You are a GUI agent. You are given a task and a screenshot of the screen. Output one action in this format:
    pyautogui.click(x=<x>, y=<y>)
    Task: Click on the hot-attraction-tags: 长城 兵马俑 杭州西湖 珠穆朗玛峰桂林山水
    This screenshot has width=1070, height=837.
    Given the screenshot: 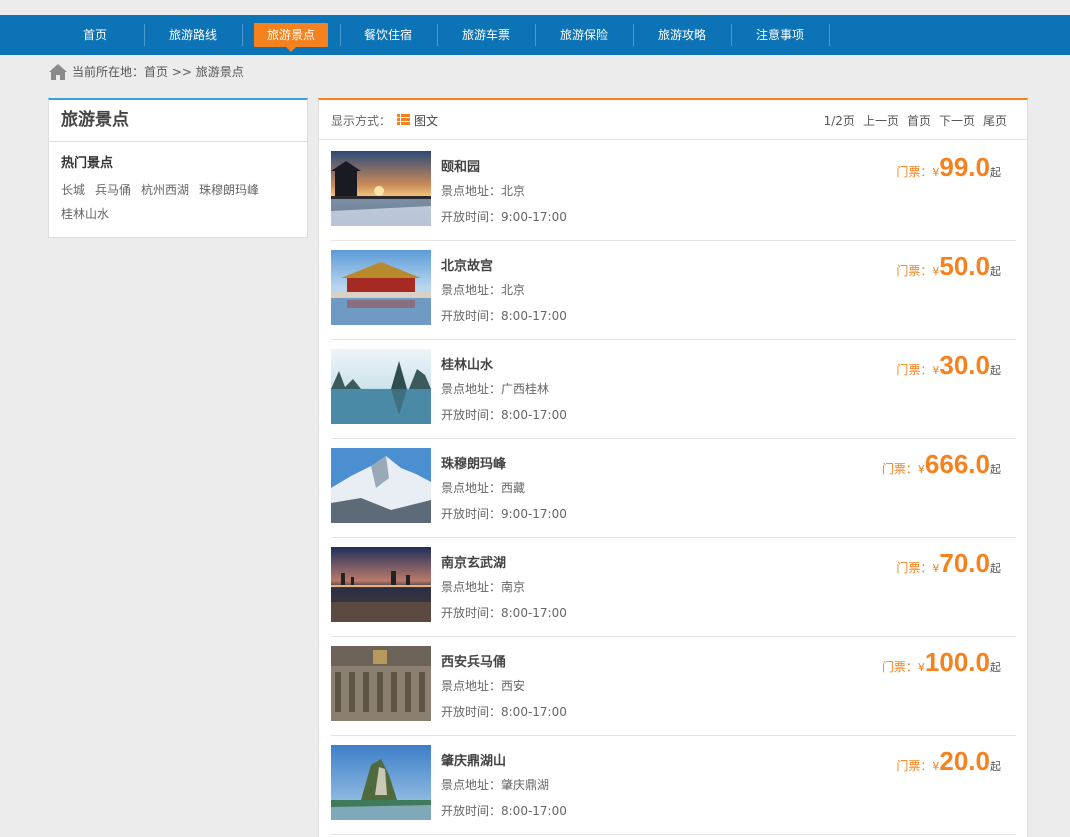 What is the action you would take?
    pyautogui.click(x=179, y=202)
    